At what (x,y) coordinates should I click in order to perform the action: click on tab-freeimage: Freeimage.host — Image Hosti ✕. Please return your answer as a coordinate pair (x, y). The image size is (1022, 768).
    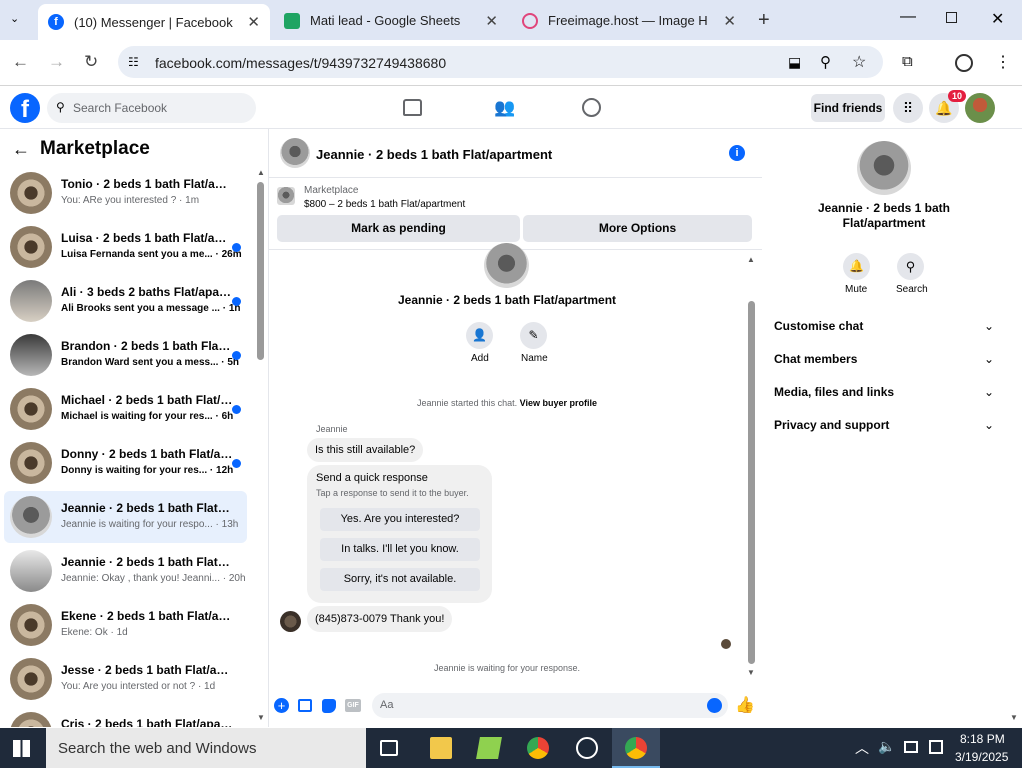
    Looking at the image, I should click on (629, 20).